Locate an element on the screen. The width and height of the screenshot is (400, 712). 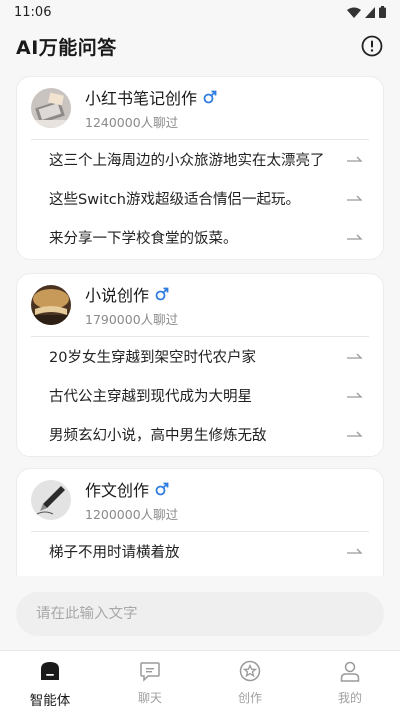
agent-card-essay: 作文创作 1200000人聊过 梯子不用时请横着放 is located at coordinates (200, 522).